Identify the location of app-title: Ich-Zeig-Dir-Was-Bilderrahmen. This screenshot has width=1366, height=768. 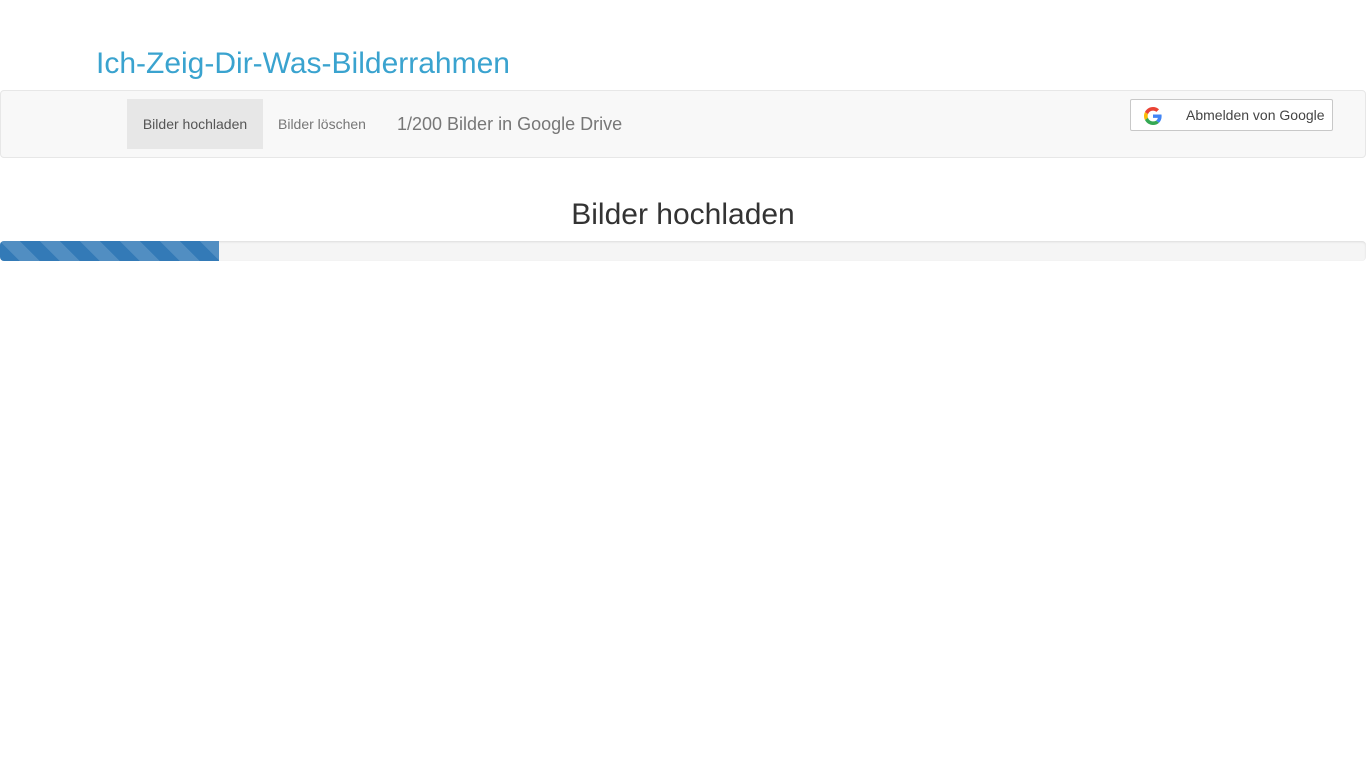
(303, 64).